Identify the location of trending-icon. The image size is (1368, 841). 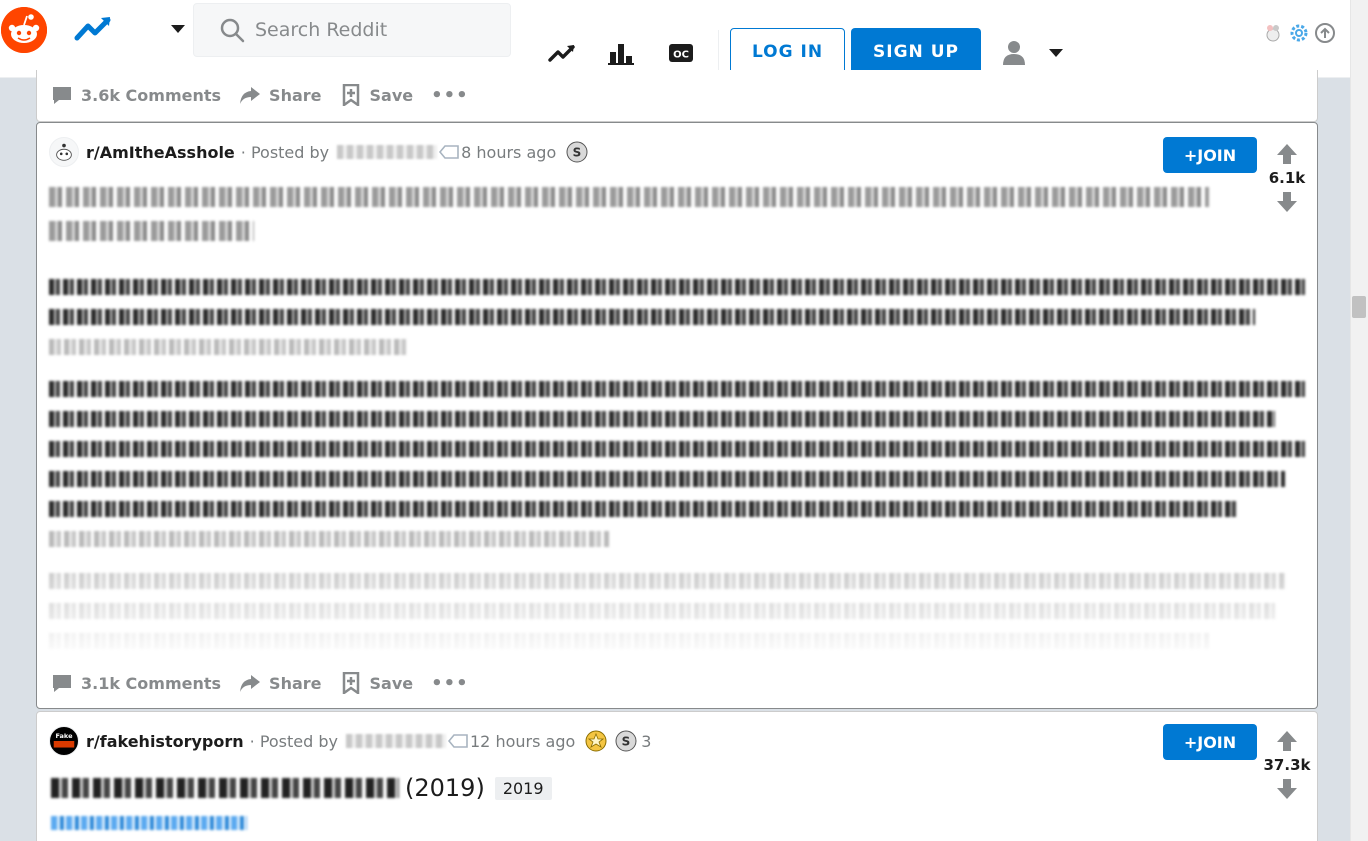
(562, 53).